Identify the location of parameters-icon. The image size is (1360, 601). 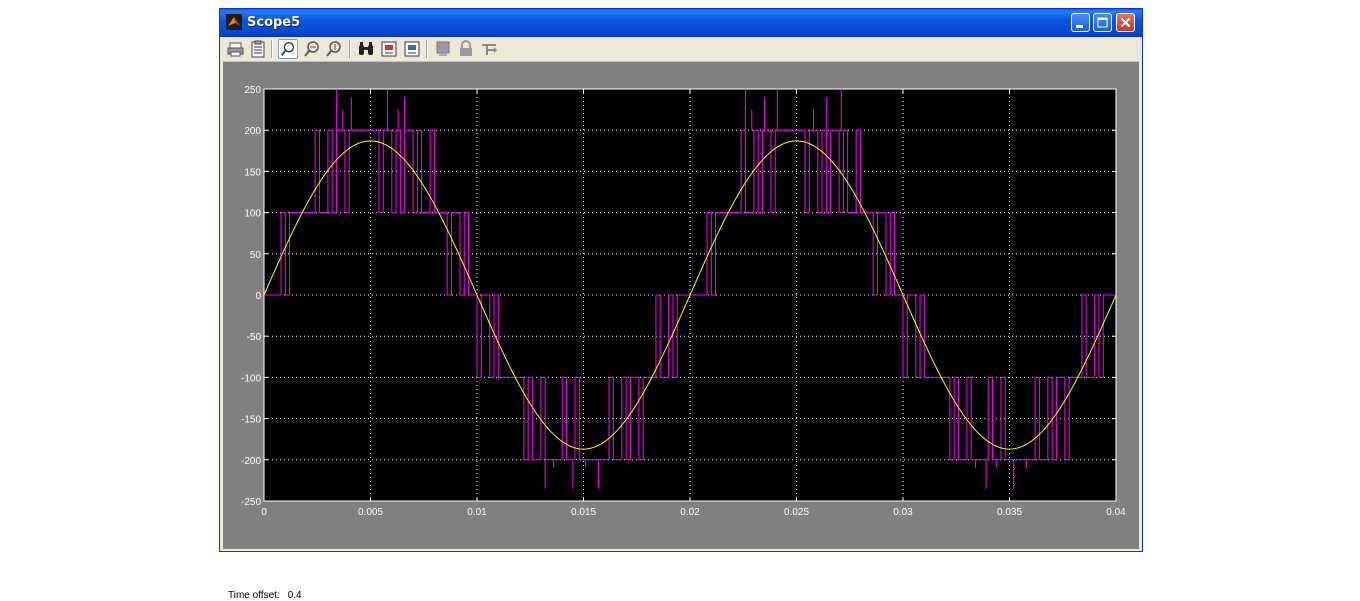
(258, 49).